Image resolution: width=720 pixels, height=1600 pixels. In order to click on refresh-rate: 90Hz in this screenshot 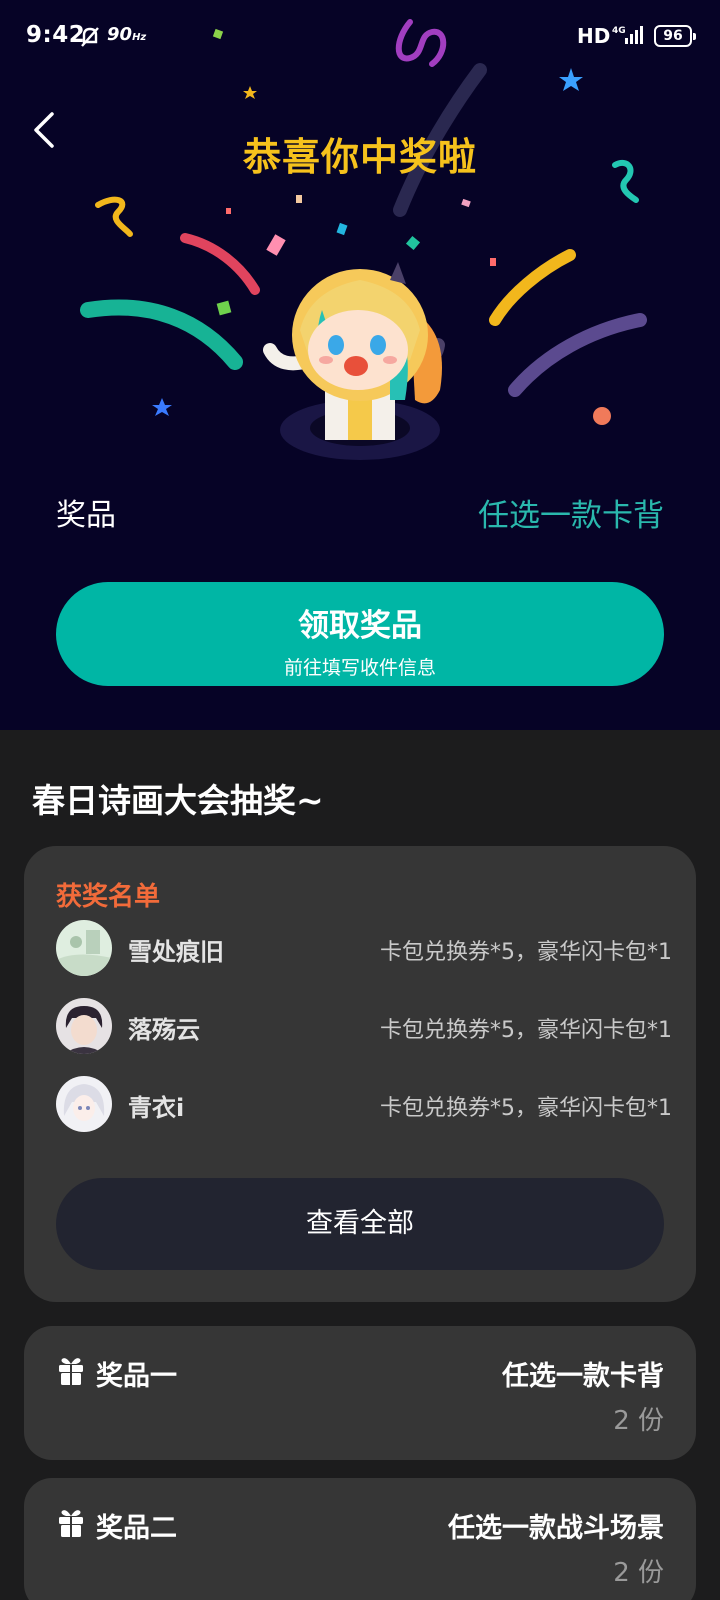, I will do `click(127, 34)`.